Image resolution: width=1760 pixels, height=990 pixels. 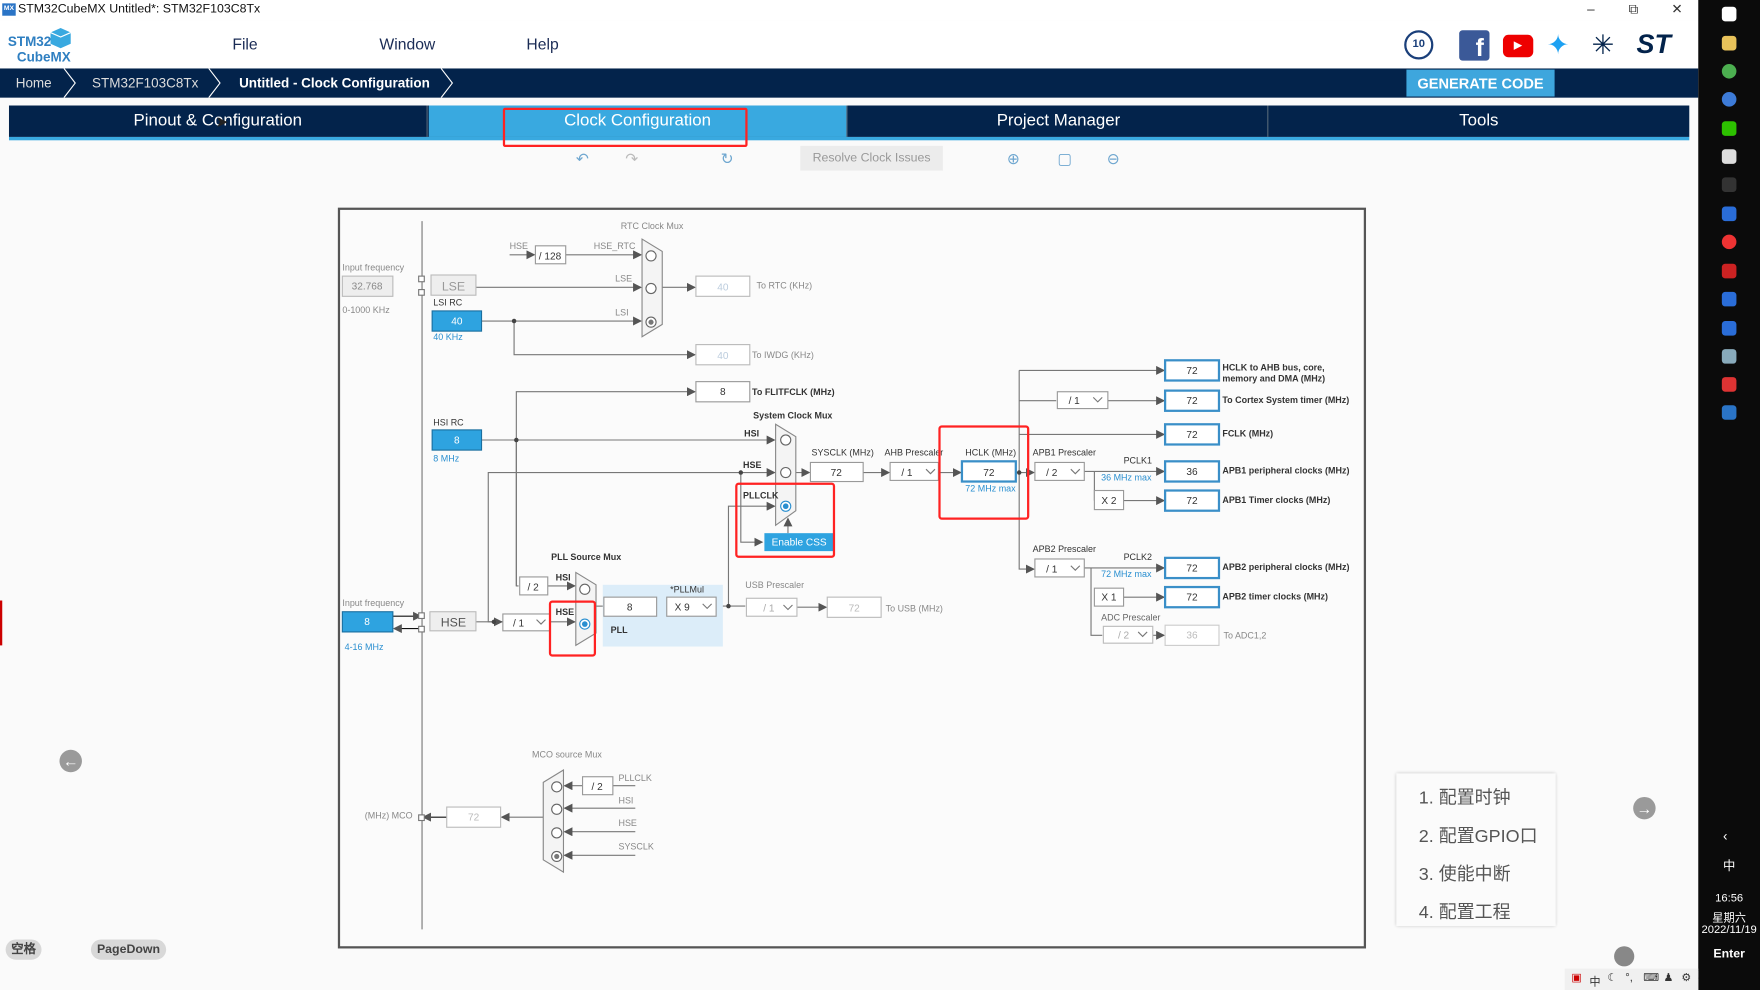 I want to click on stm32cubemx-taskbar-icon, so click(x=1729, y=412).